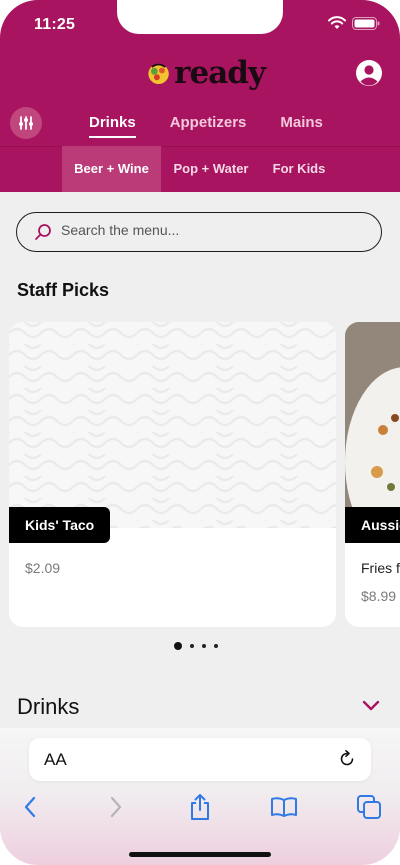 The height and width of the screenshot is (865, 400). What do you see at coordinates (211, 230) in the screenshot?
I see `search-input` at bounding box center [211, 230].